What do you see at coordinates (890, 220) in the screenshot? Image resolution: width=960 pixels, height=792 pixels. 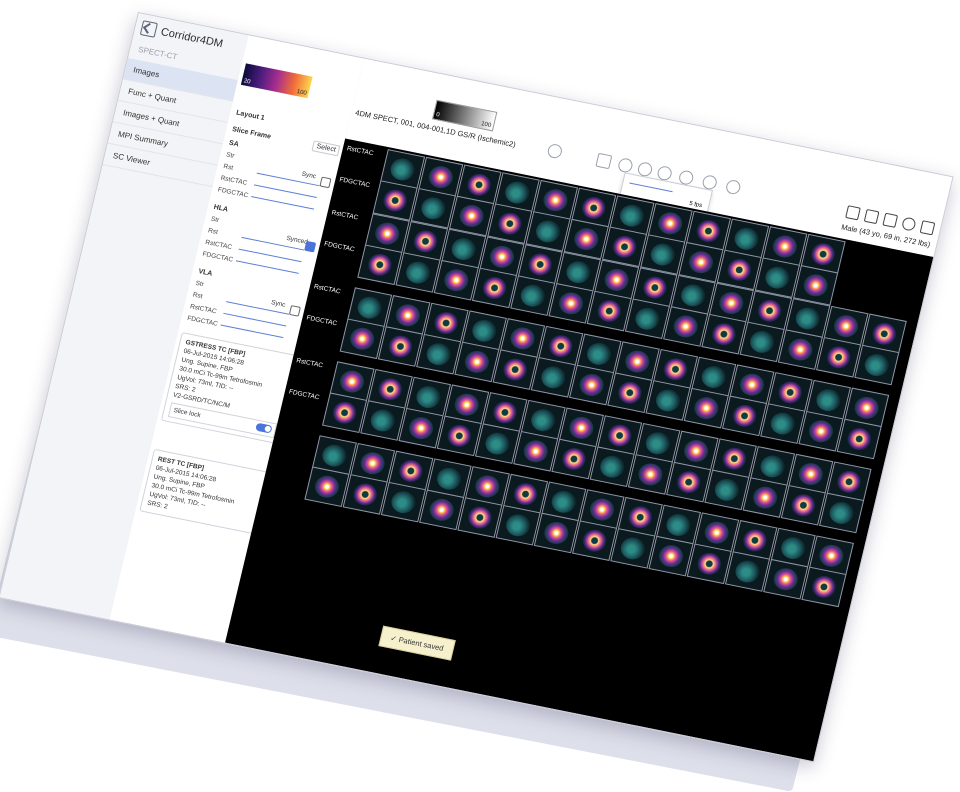 I see `export-icon` at bounding box center [890, 220].